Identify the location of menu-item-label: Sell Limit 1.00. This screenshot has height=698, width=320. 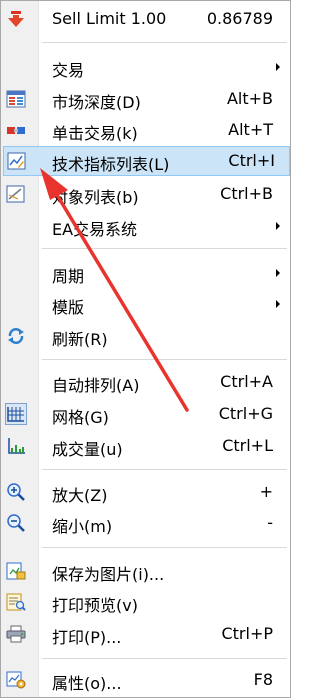
(109, 18).